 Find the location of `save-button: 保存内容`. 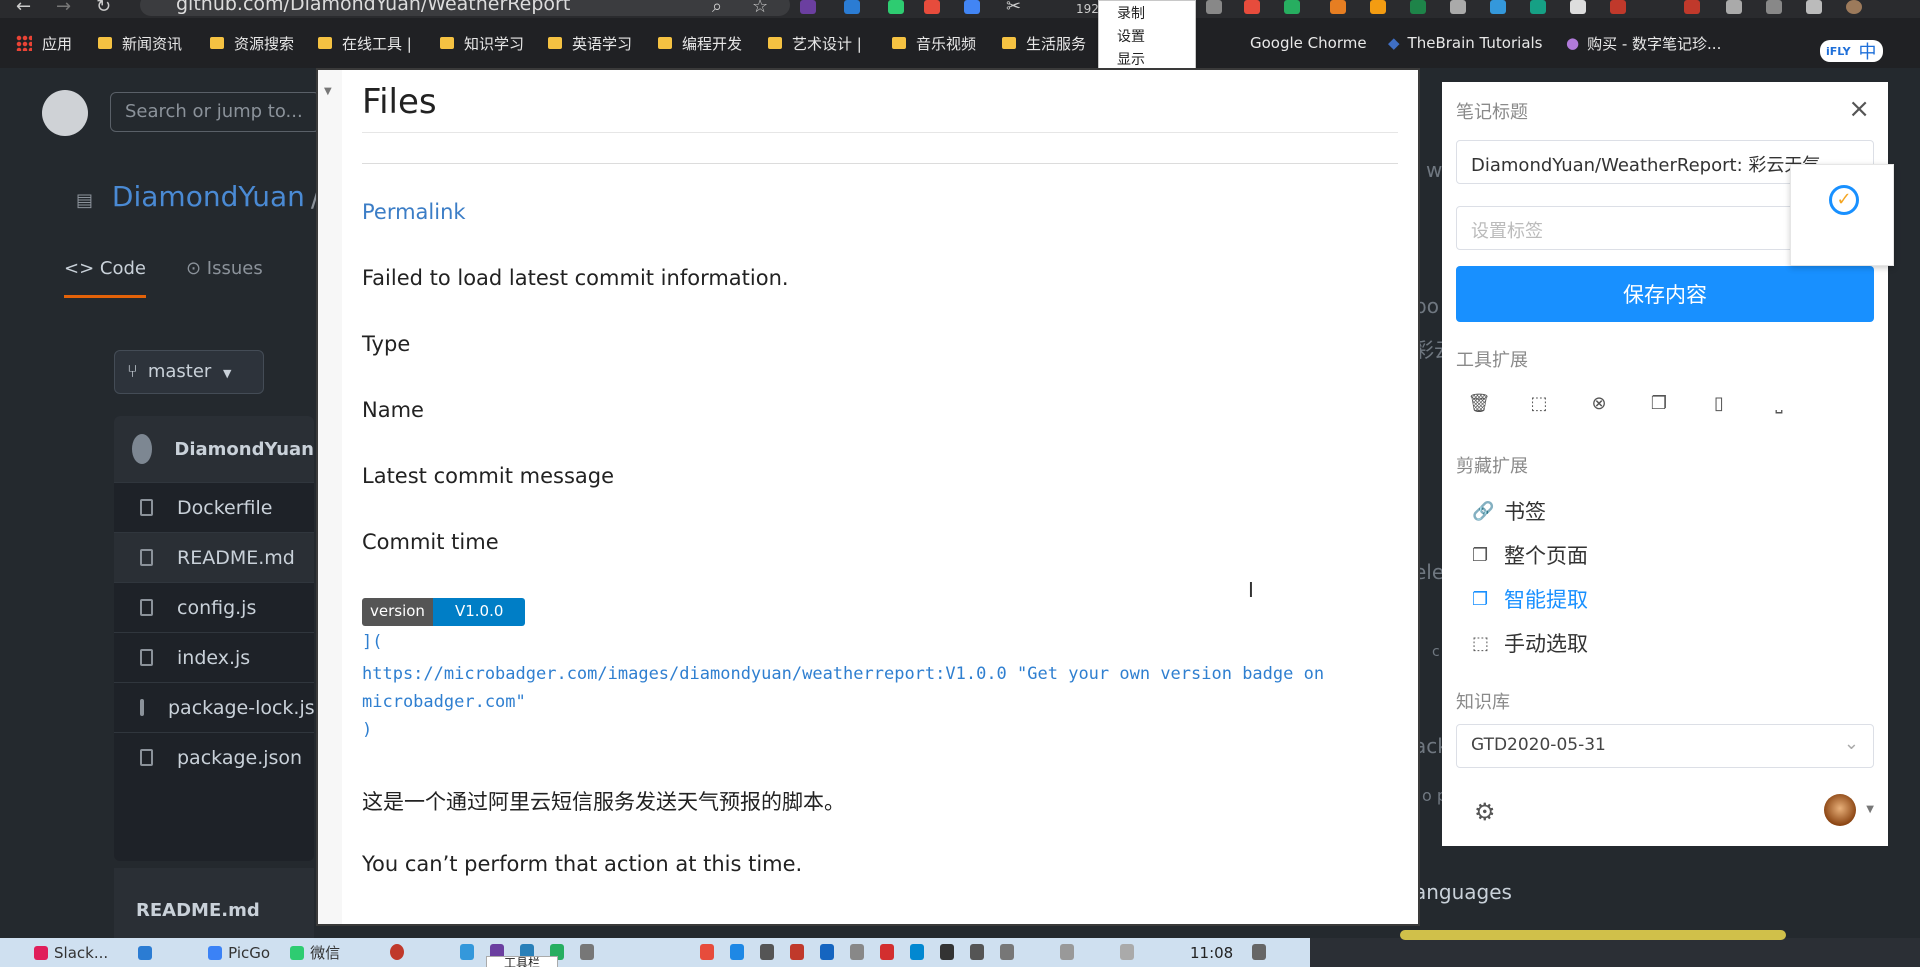

save-button: 保存内容 is located at coordinates (1665, 294).